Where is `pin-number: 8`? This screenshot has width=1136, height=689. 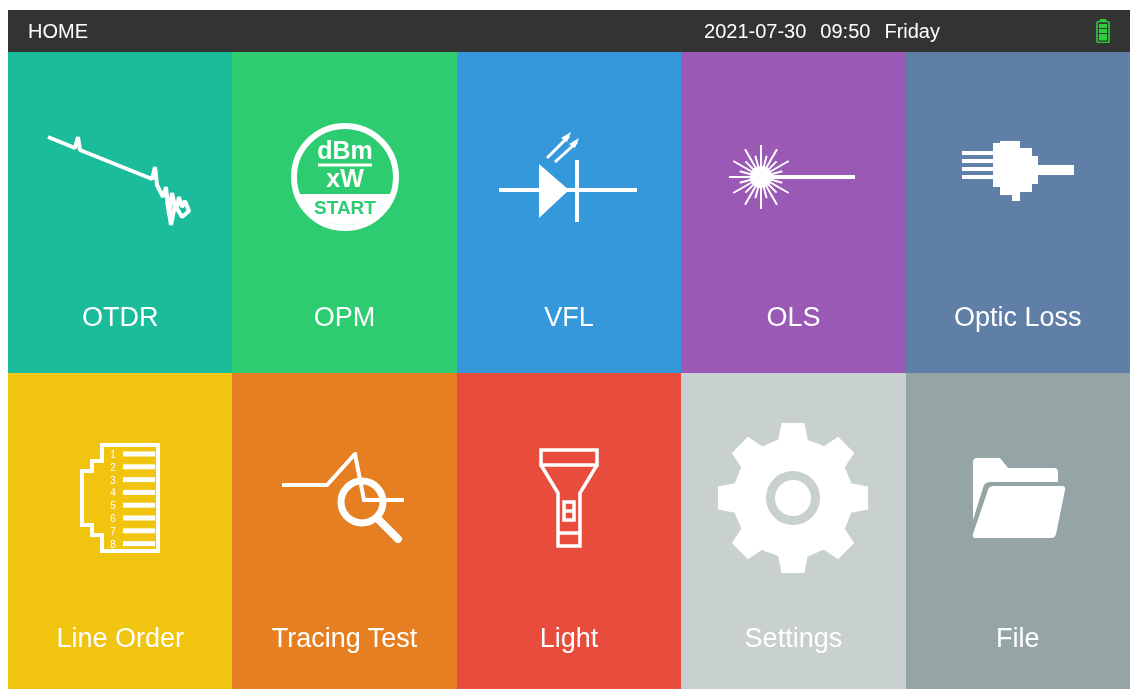
pin-number: 8 is located at coordinates (113, 544).